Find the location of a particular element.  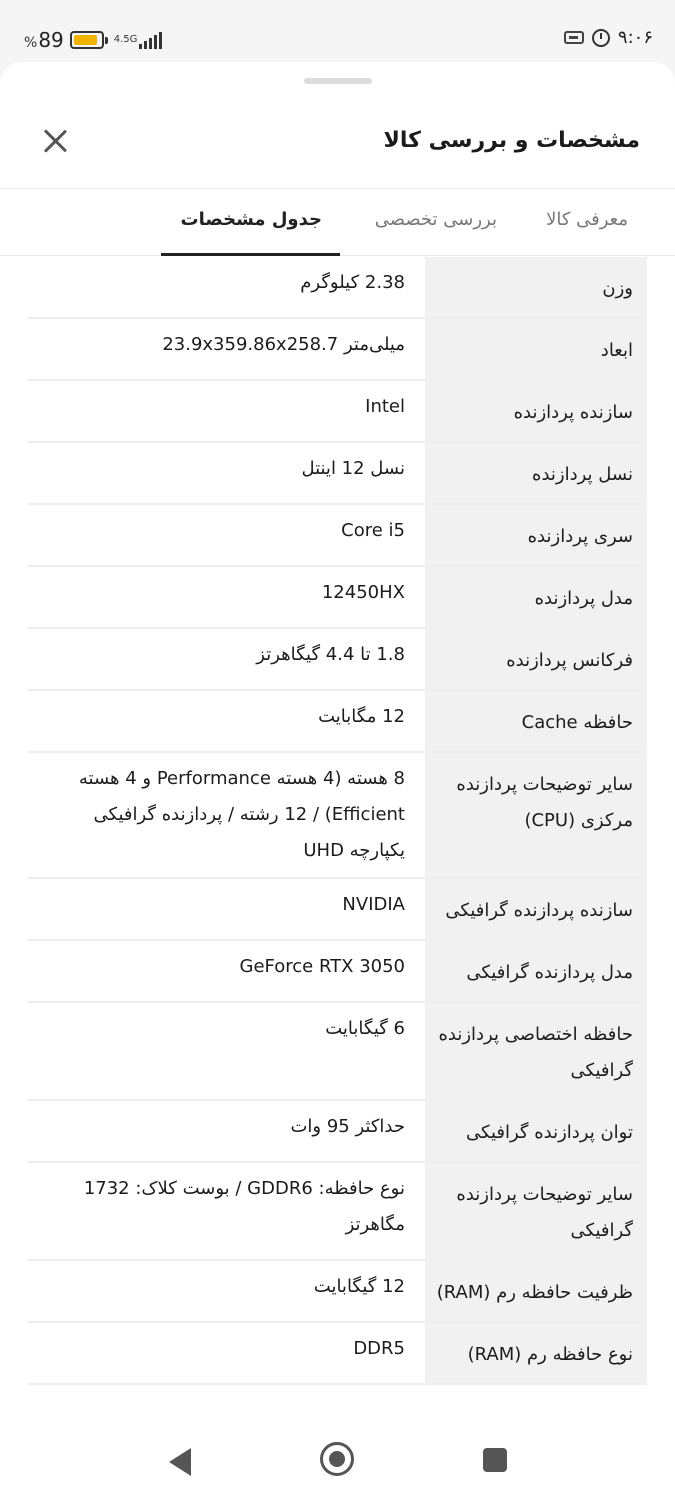

spec-label: توان پردازنده گرافیکی is located at coordinates (536, 1131).